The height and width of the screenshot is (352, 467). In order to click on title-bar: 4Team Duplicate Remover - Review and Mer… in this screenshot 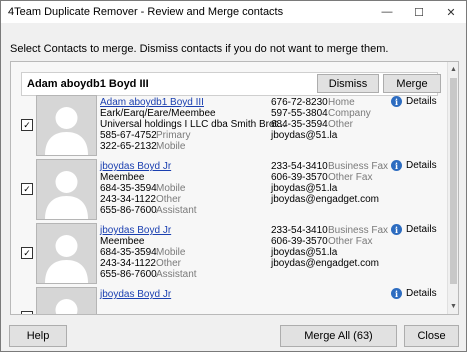, I will do `click(233, 12)`.